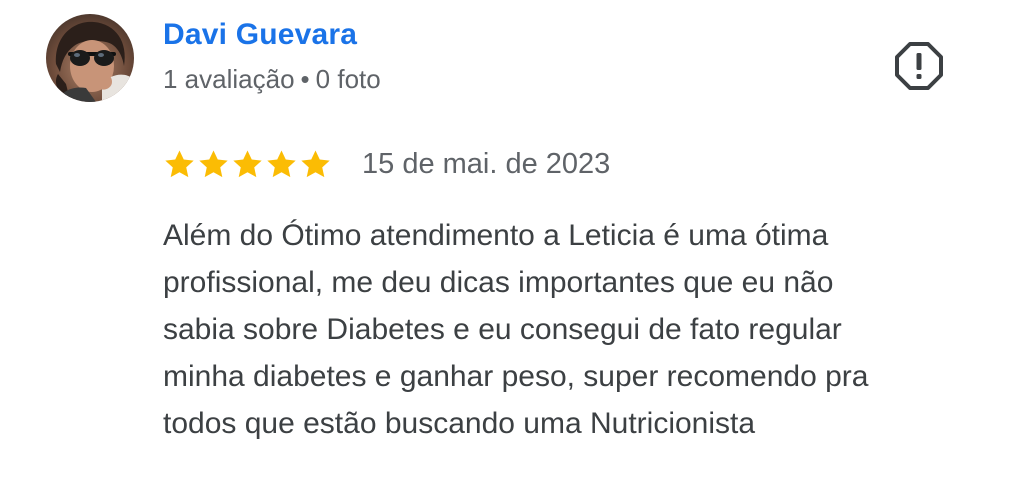 The width and height of the screenshot is (1024, 478). I want to click on report-review-button, so click(919, 66).